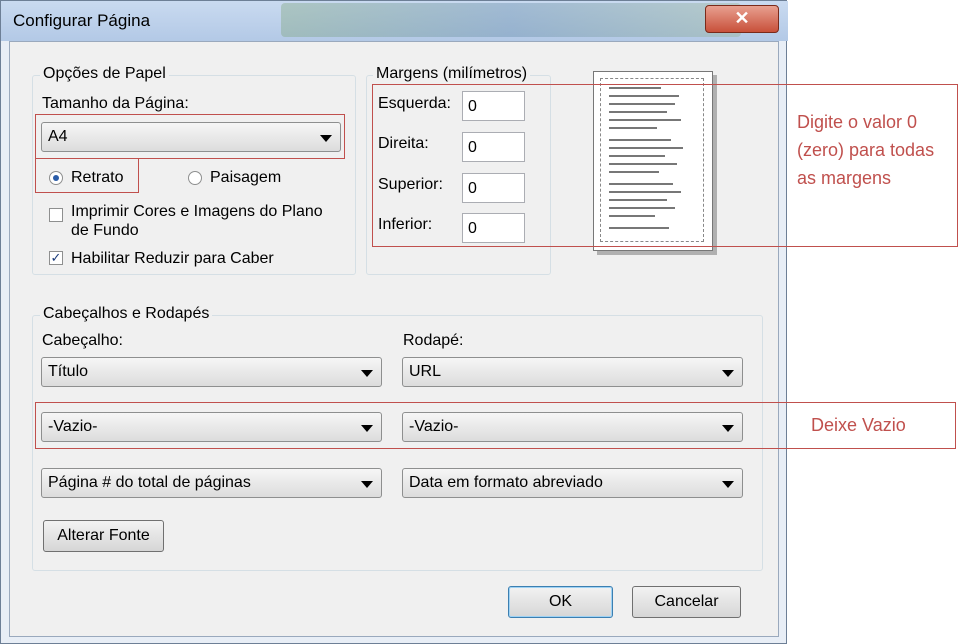 This screenshot has width=959, height=644. I want to click on header-select-1: Título, so click(211, 372).